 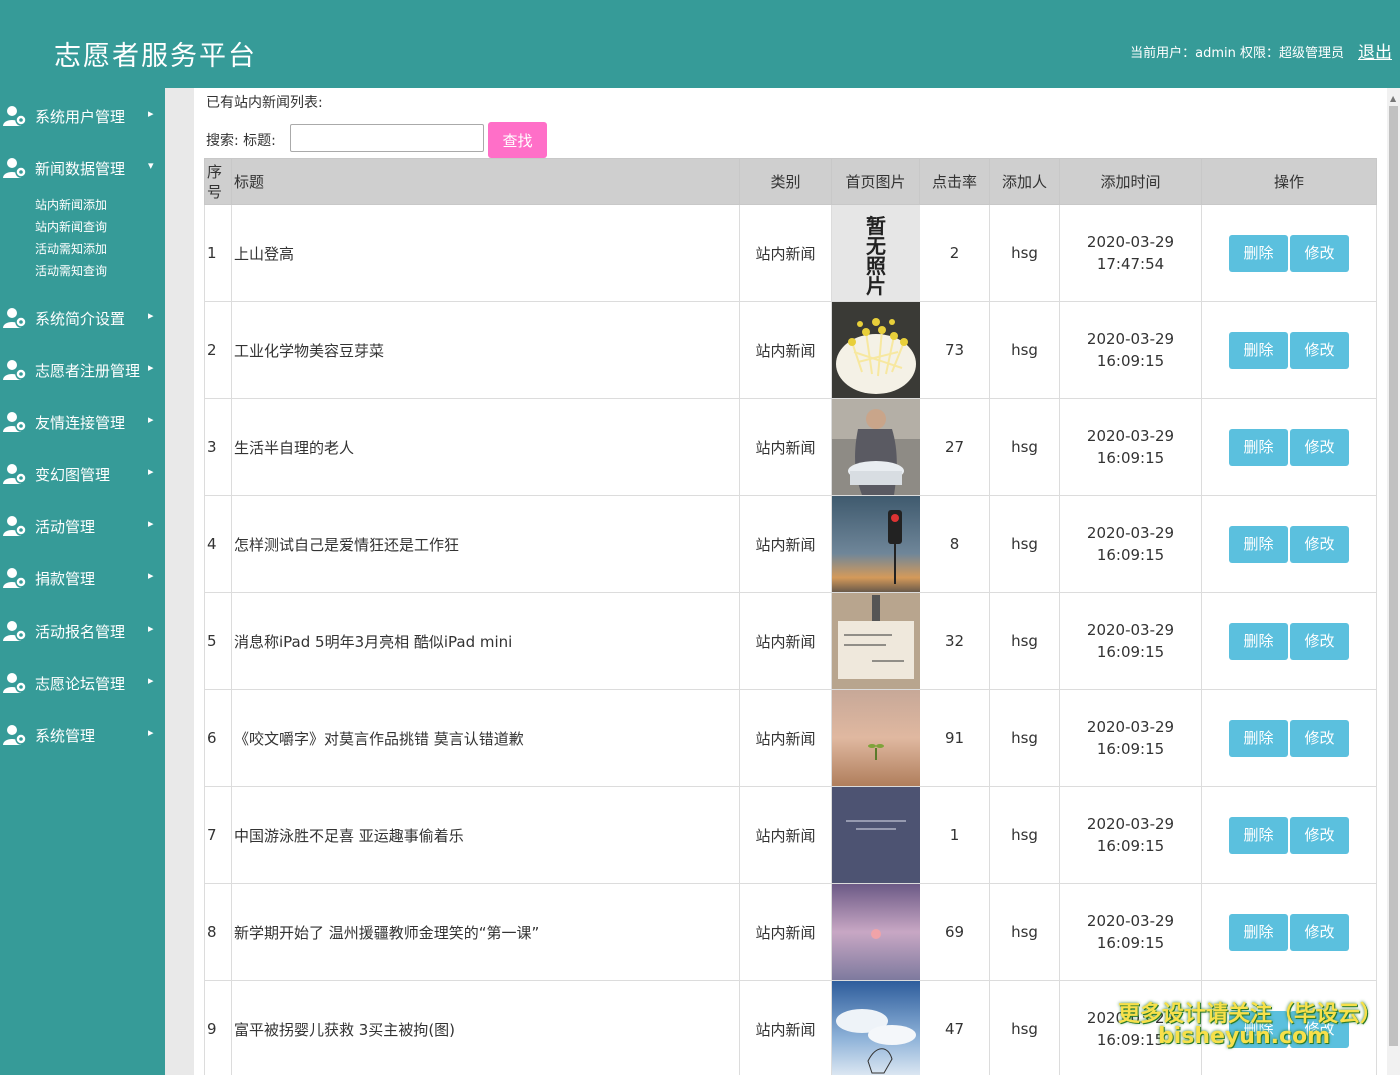 What do you see at coordinates (1289, 181) in the screenshot?
I see `col-header-actions: 操作` at bounding box center [1289, 181].